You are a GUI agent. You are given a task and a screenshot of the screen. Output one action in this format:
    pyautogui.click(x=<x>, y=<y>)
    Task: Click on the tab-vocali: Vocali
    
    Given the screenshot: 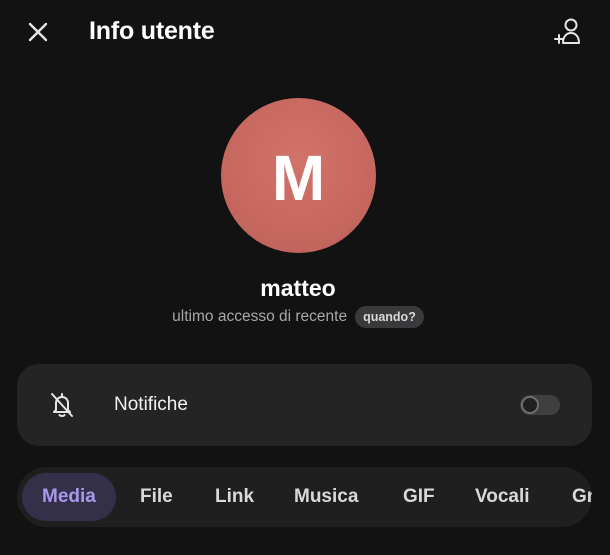 What is the action you would take?
    pyautogui.click(x=502, y=497)
    